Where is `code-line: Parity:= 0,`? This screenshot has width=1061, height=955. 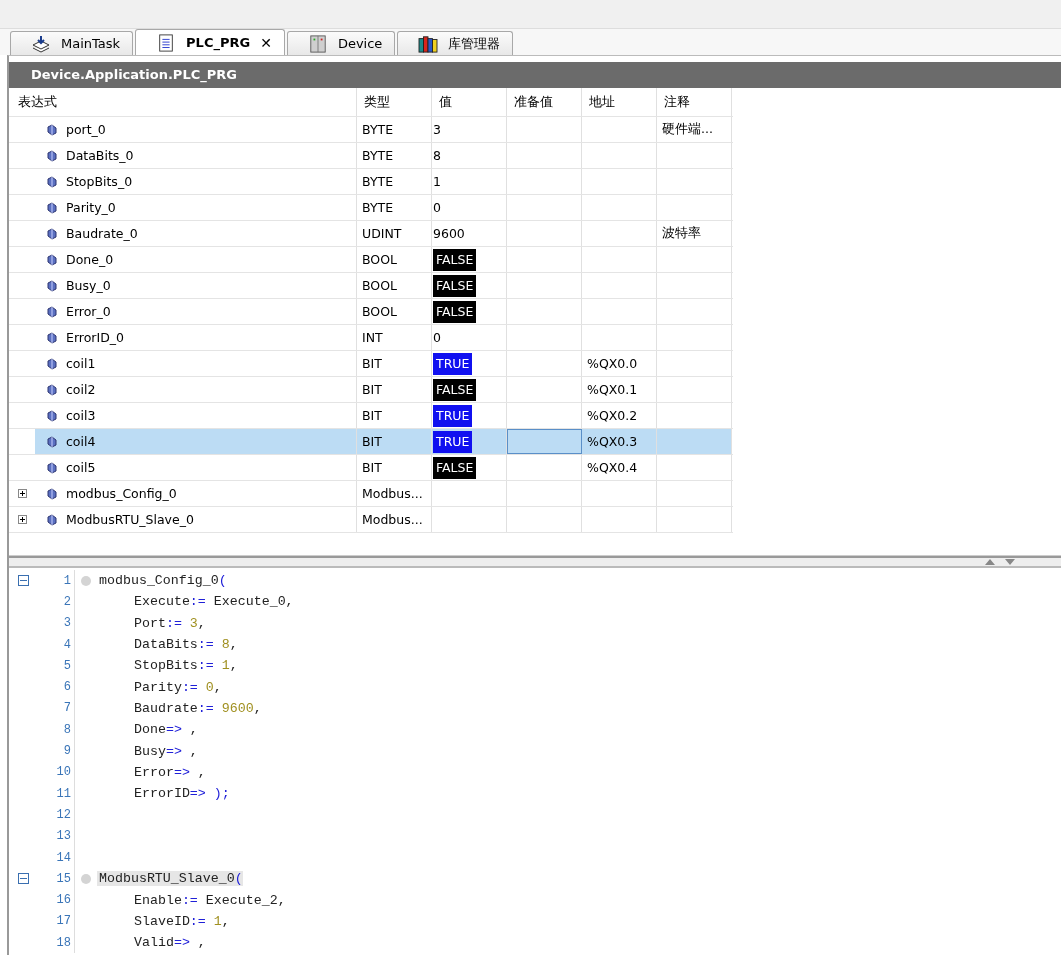 code-line: Parity:= 0, is located at coordinates (177, 687).